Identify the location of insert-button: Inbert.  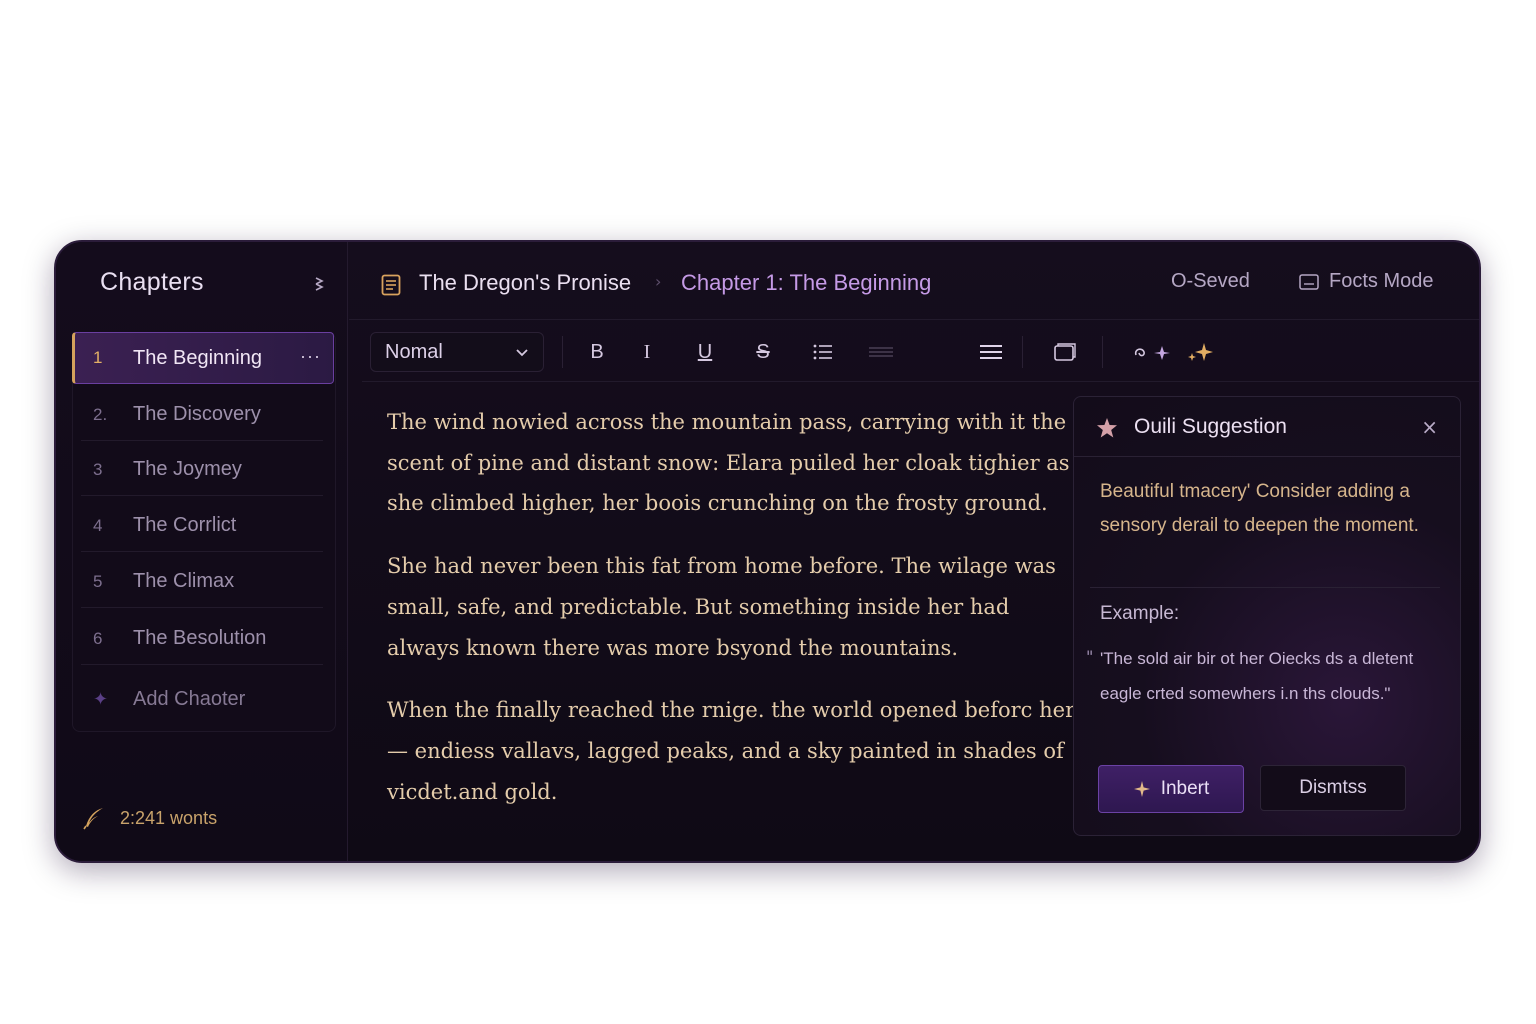
(1171, 789).